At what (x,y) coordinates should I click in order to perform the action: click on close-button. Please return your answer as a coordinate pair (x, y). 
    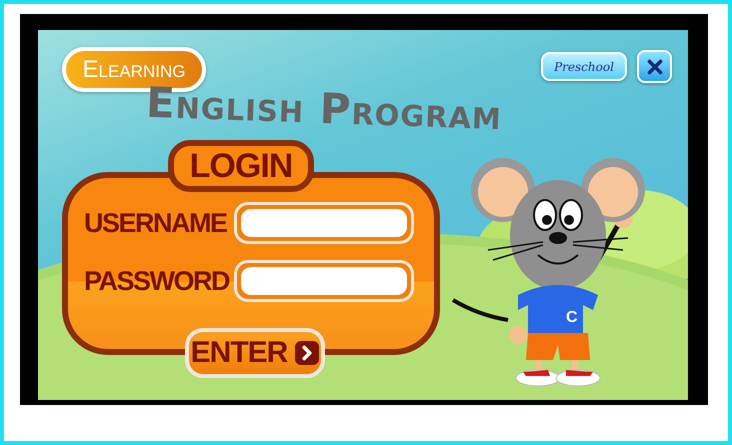
    Looking at the image, I should click on (654, 66).